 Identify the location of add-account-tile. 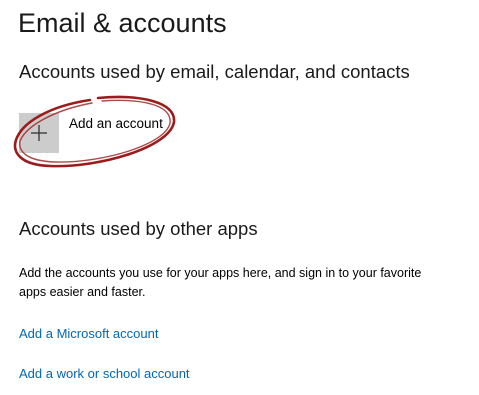
(39, 133).